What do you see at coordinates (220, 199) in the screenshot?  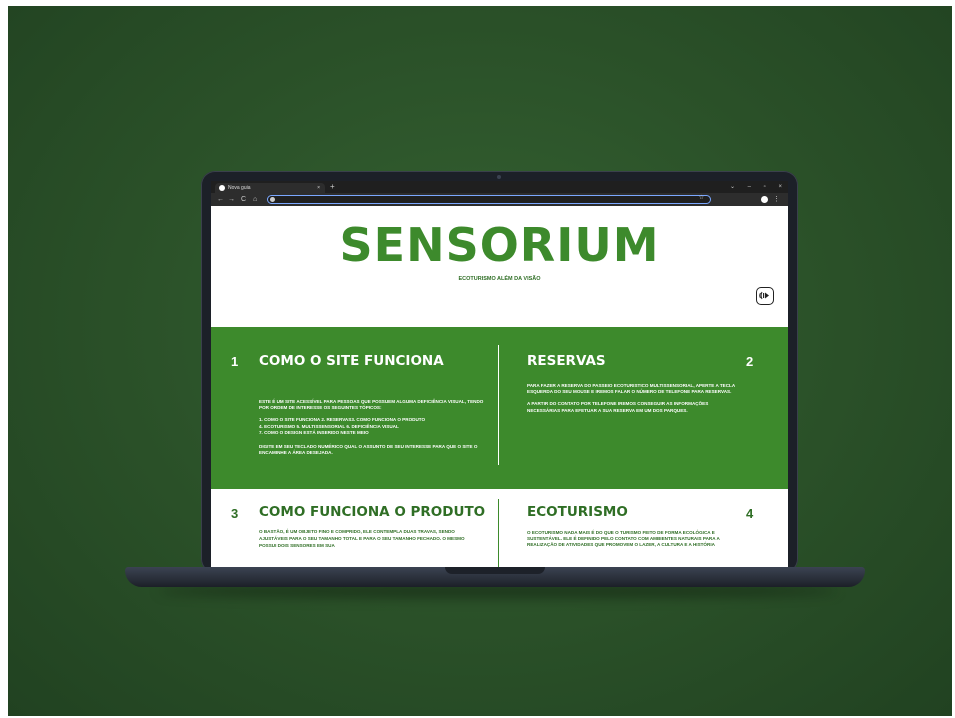 I see `back-button: ←` at bounding box center [220, 199].